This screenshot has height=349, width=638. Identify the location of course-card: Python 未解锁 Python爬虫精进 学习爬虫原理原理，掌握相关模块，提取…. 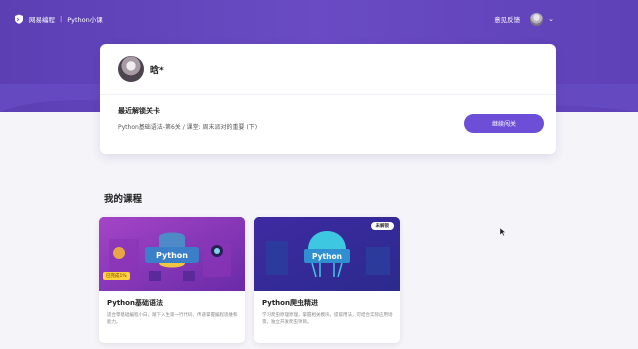
(327, 280).